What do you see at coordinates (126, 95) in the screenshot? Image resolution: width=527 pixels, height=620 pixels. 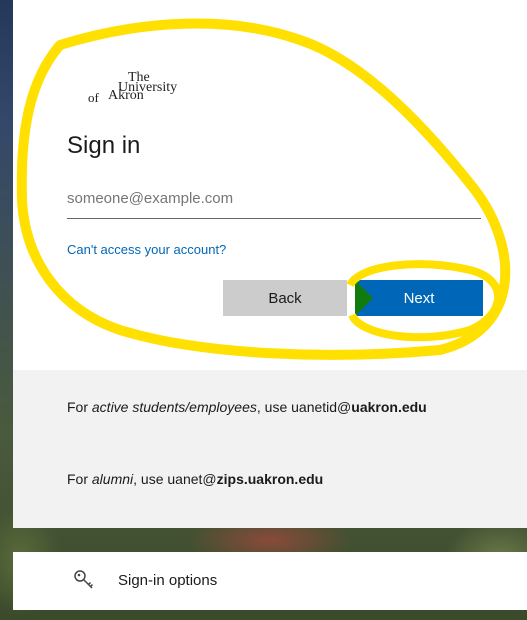 I see `logo-text-akron: Akron` at bounding box center [126, 95].